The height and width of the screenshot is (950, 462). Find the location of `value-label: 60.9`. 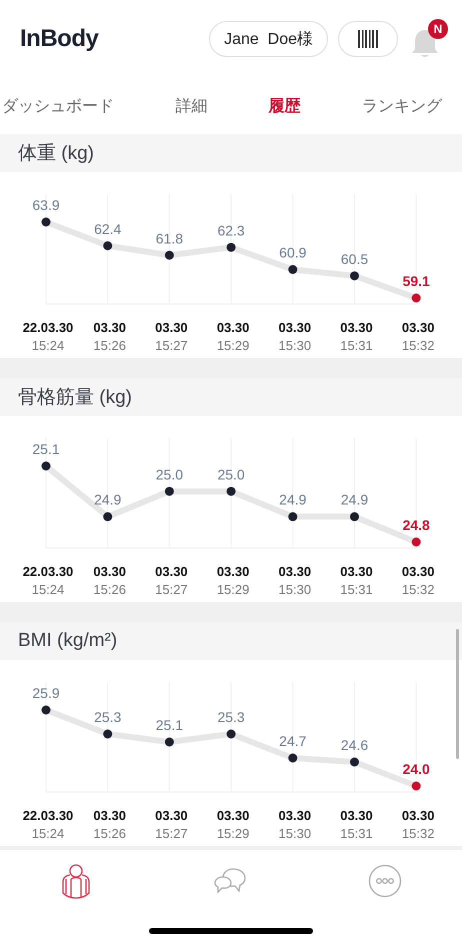

value-label: 60.9 is located at coordinates (292, 252).